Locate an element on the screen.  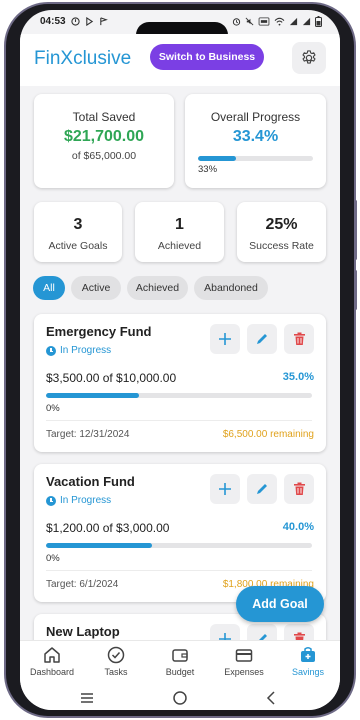
achieved-stat: 1 Achieved is located at coordinates (179, 232).